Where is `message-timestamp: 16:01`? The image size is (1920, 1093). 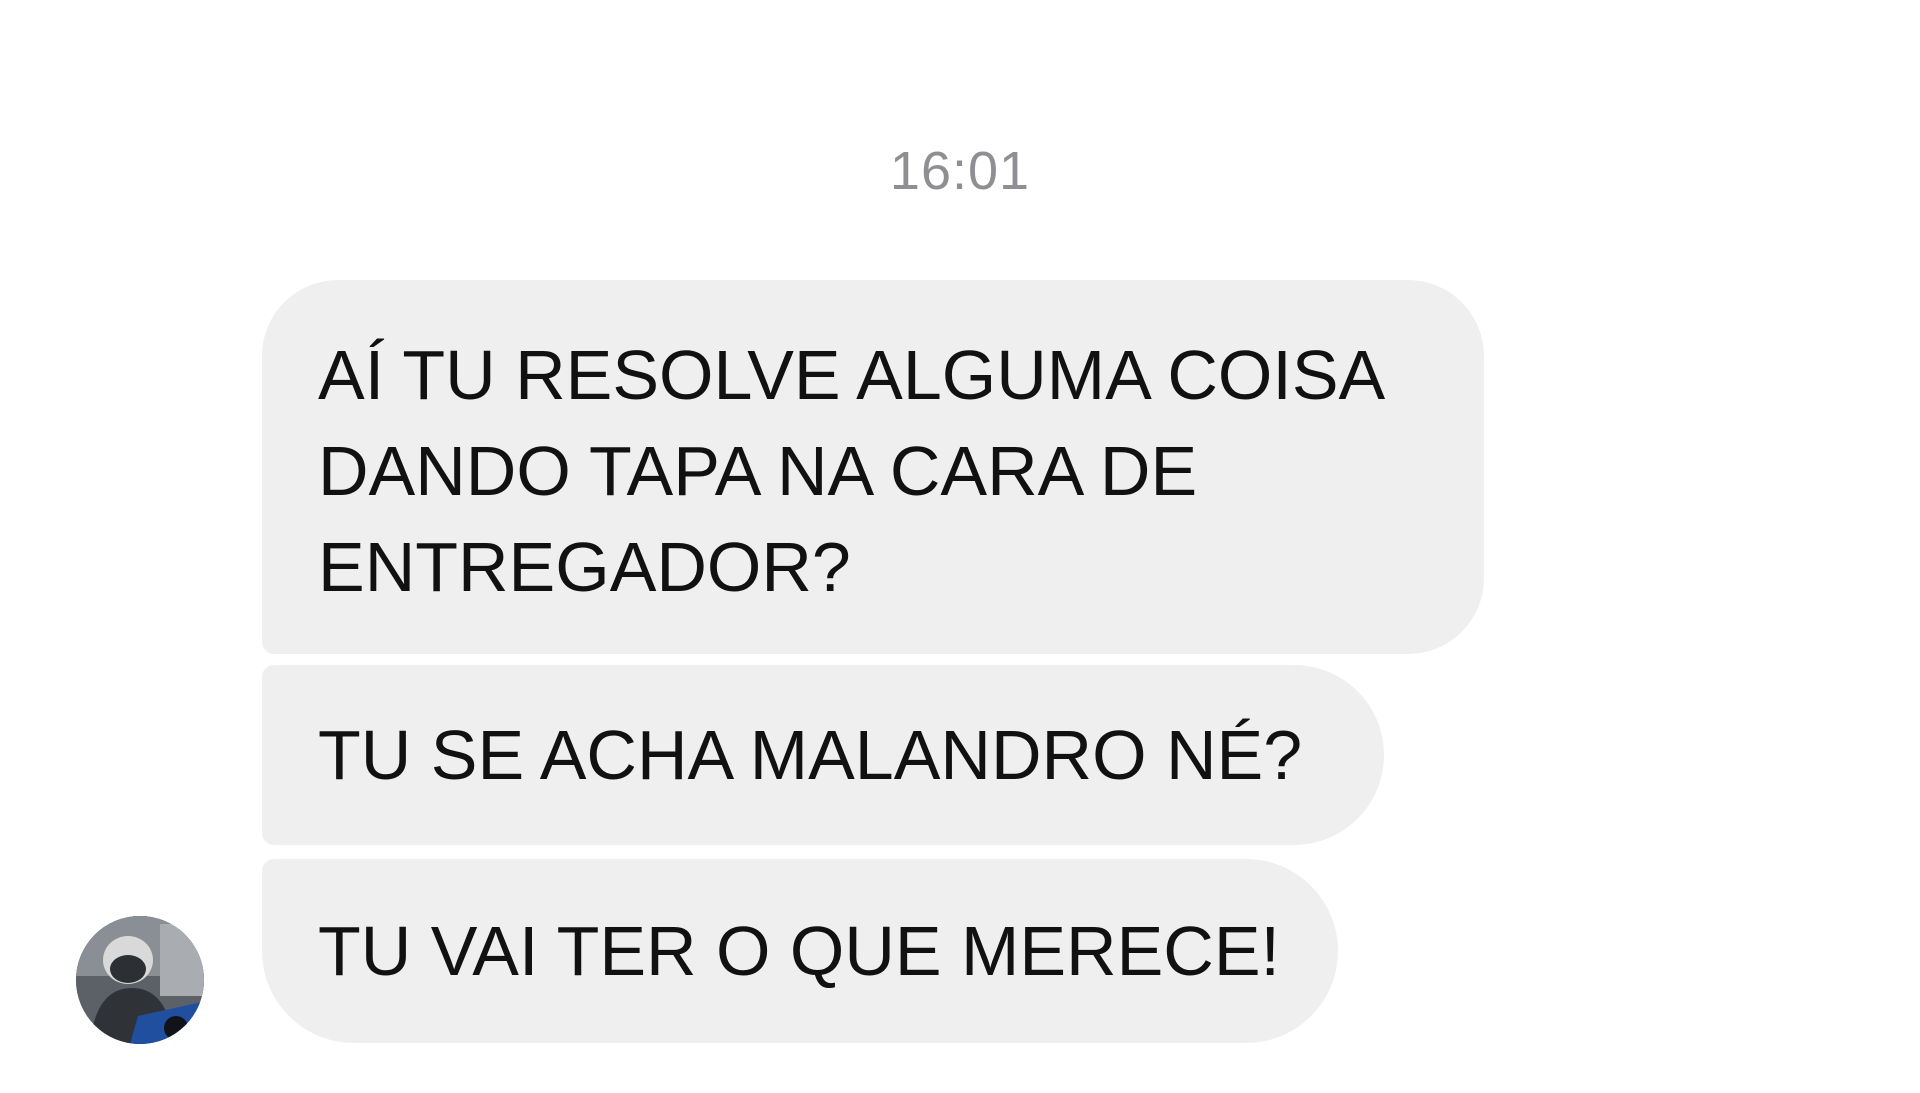 message-timestamp: 16:01 is located at coordinates (960, 171).